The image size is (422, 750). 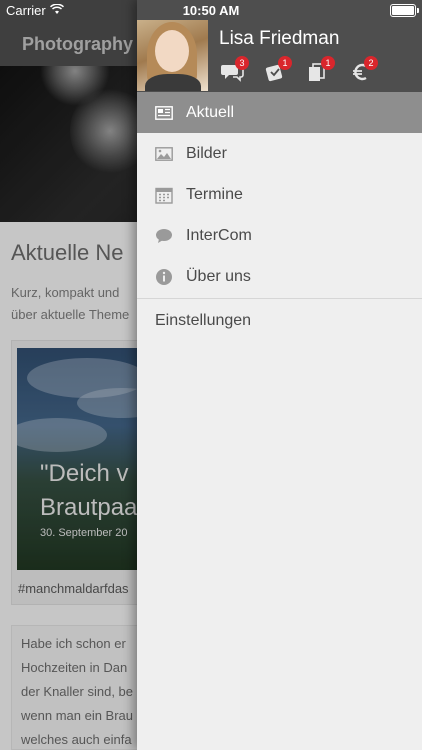 What do you see at coordinates (279, 298) in the screenshot?
I see `menu-divider` at bounding box center [279, 298].